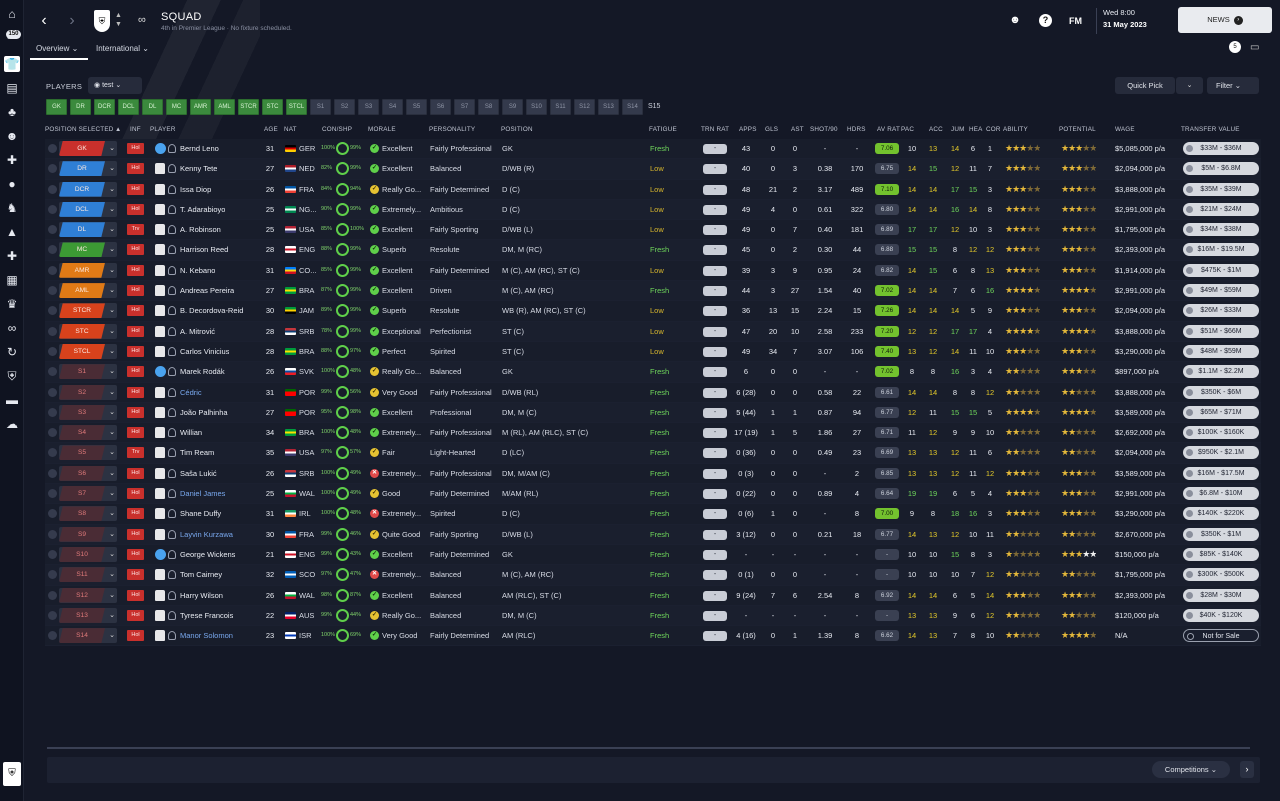 The width and height of the screenshot is (1280, 801). What do you see at coordinates (135, 129) in the screenshot?
I see `column-header-inf: INF` at bounding box center [135, 129].